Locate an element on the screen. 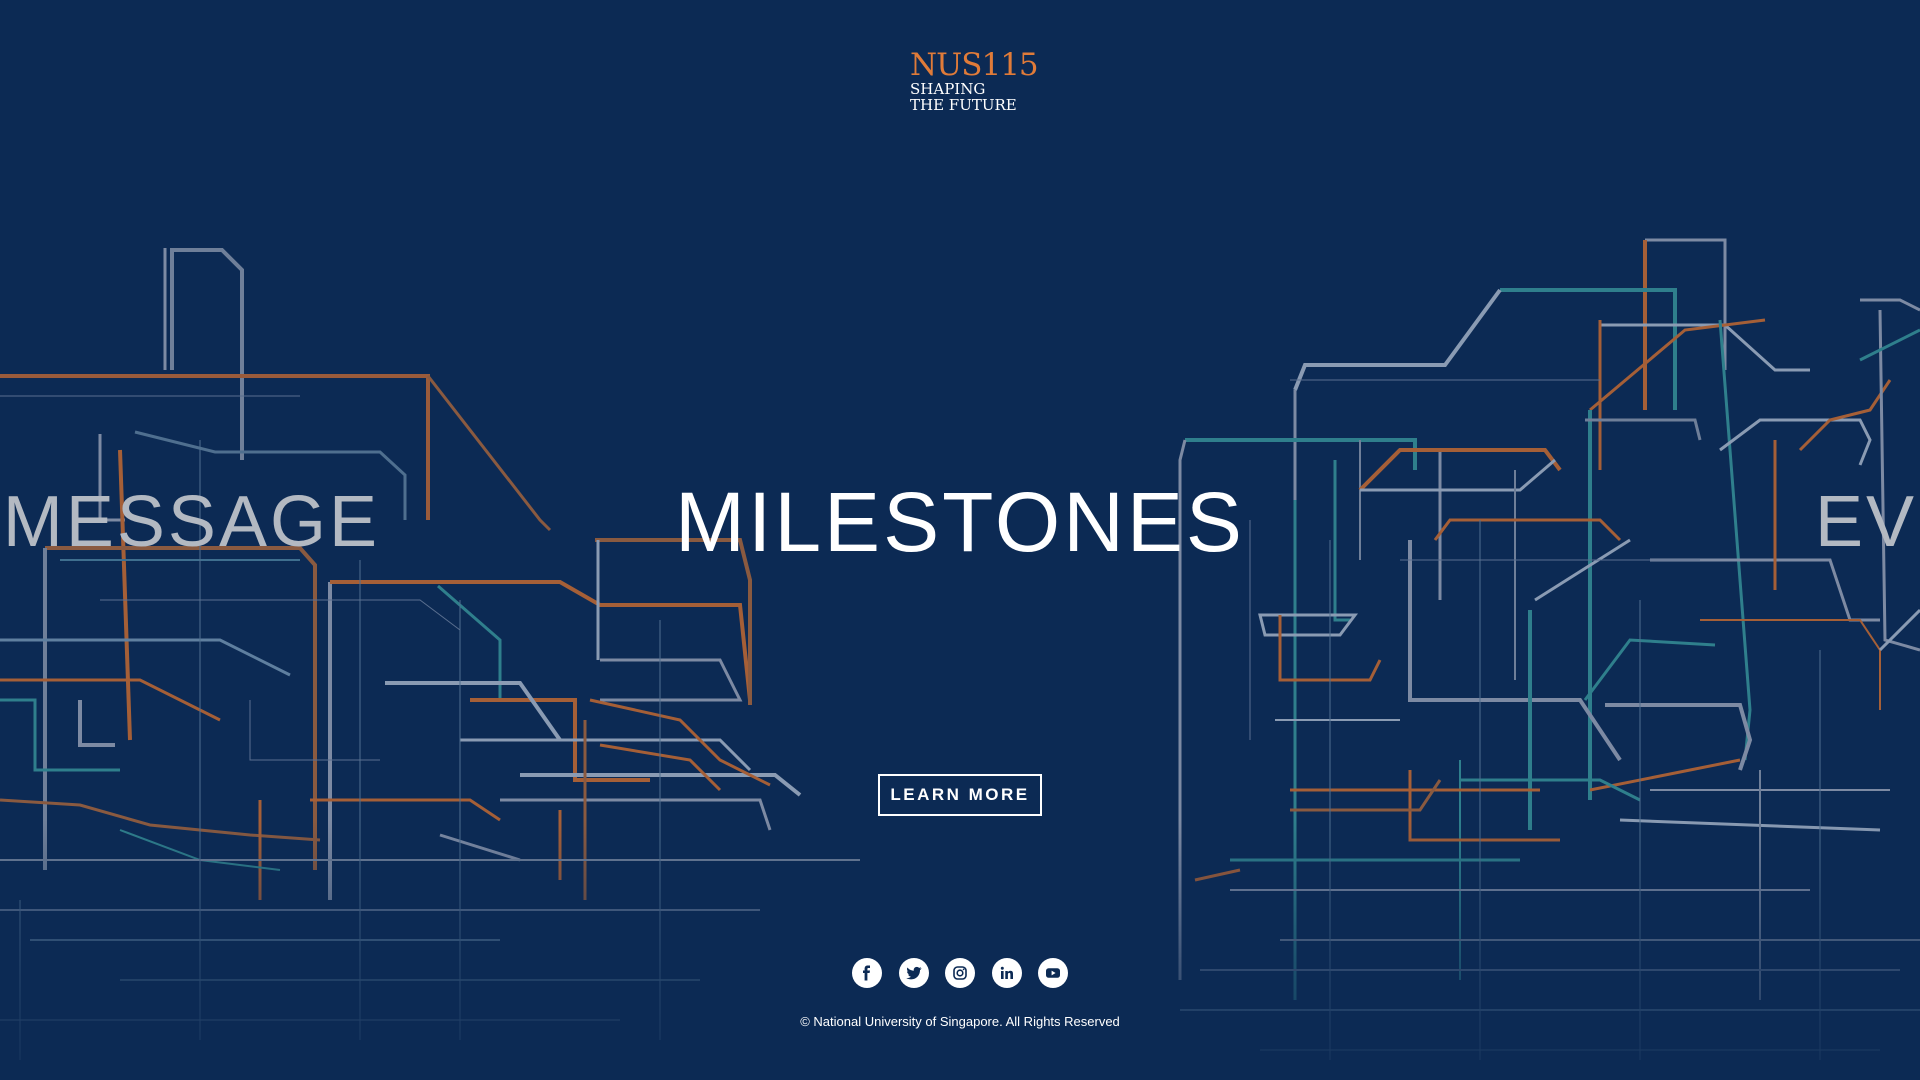 The image size is (1920, 1080). carousel-current-slide-title: MILESTONES is located at coordinates (960, 522).